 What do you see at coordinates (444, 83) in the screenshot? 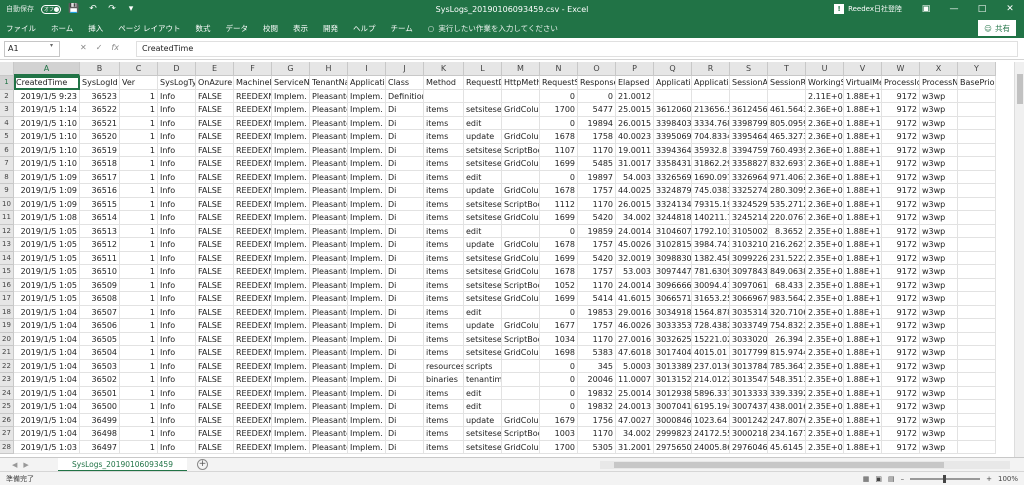
I see `header-cell: Method` at bounding box center [444, 83].